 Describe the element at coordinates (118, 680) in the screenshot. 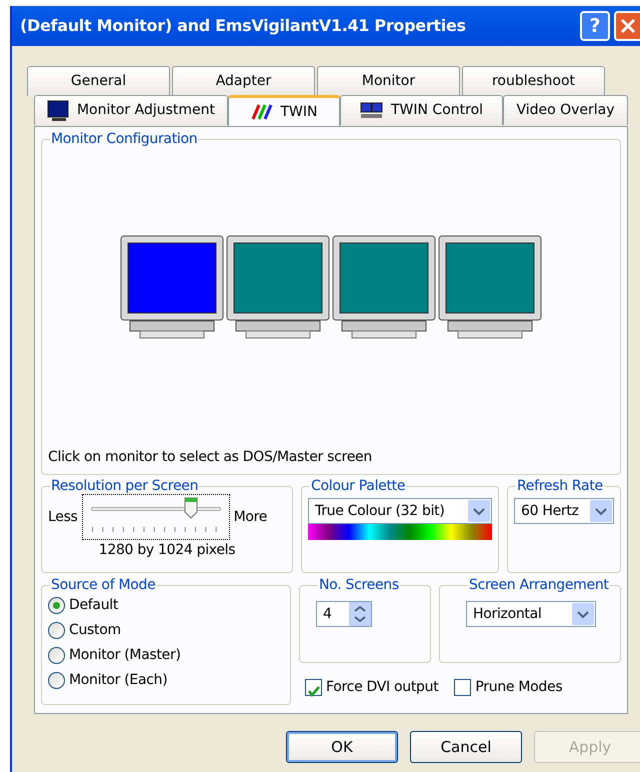

I see `radio-label: Monitor (Each)` at that location.